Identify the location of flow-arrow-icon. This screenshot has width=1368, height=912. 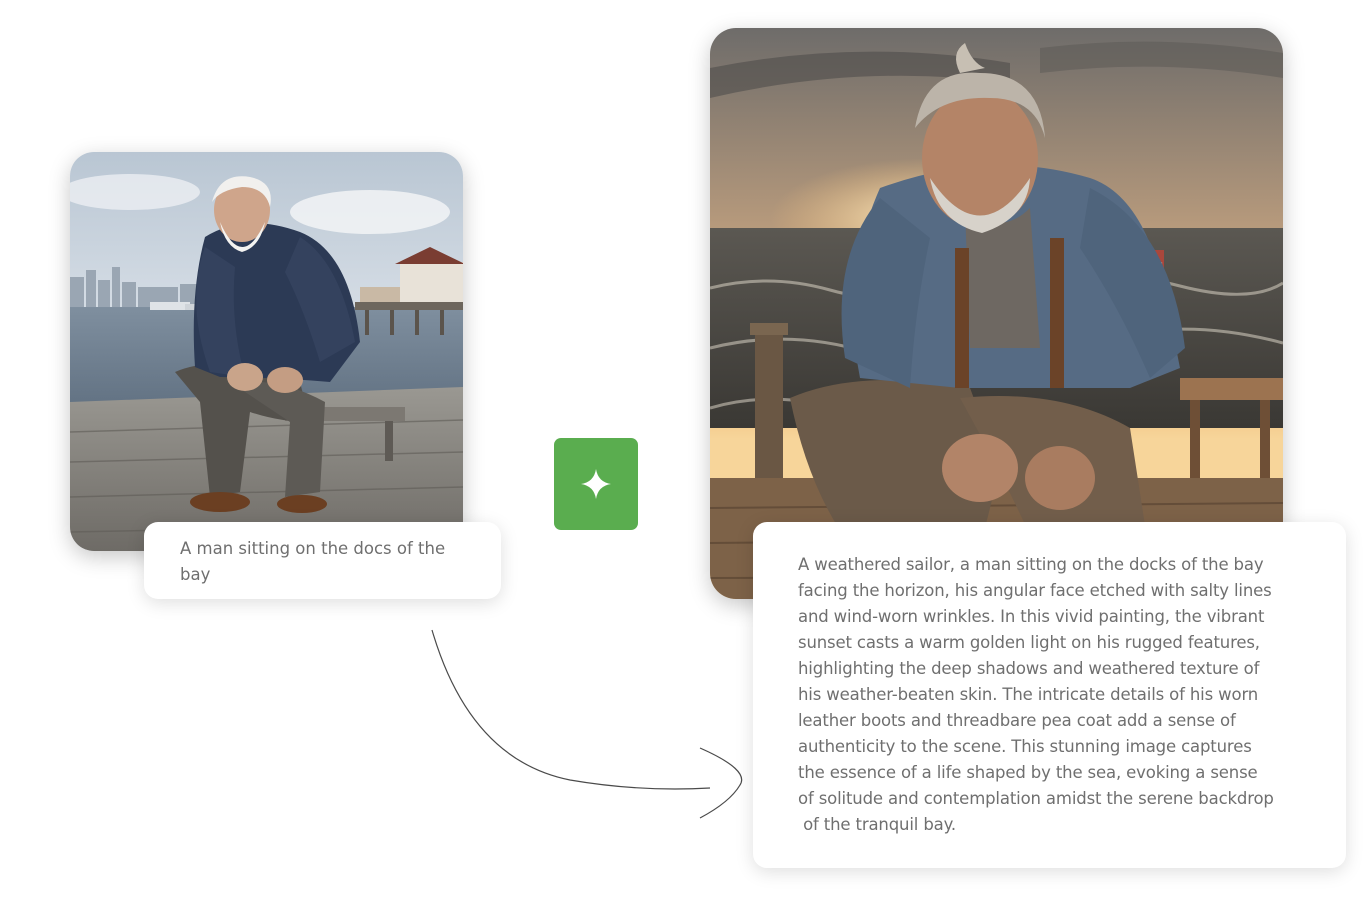
(587, 724).